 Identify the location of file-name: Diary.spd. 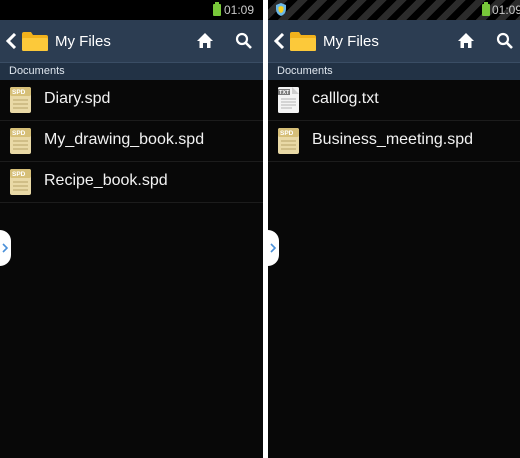
(77, 98).